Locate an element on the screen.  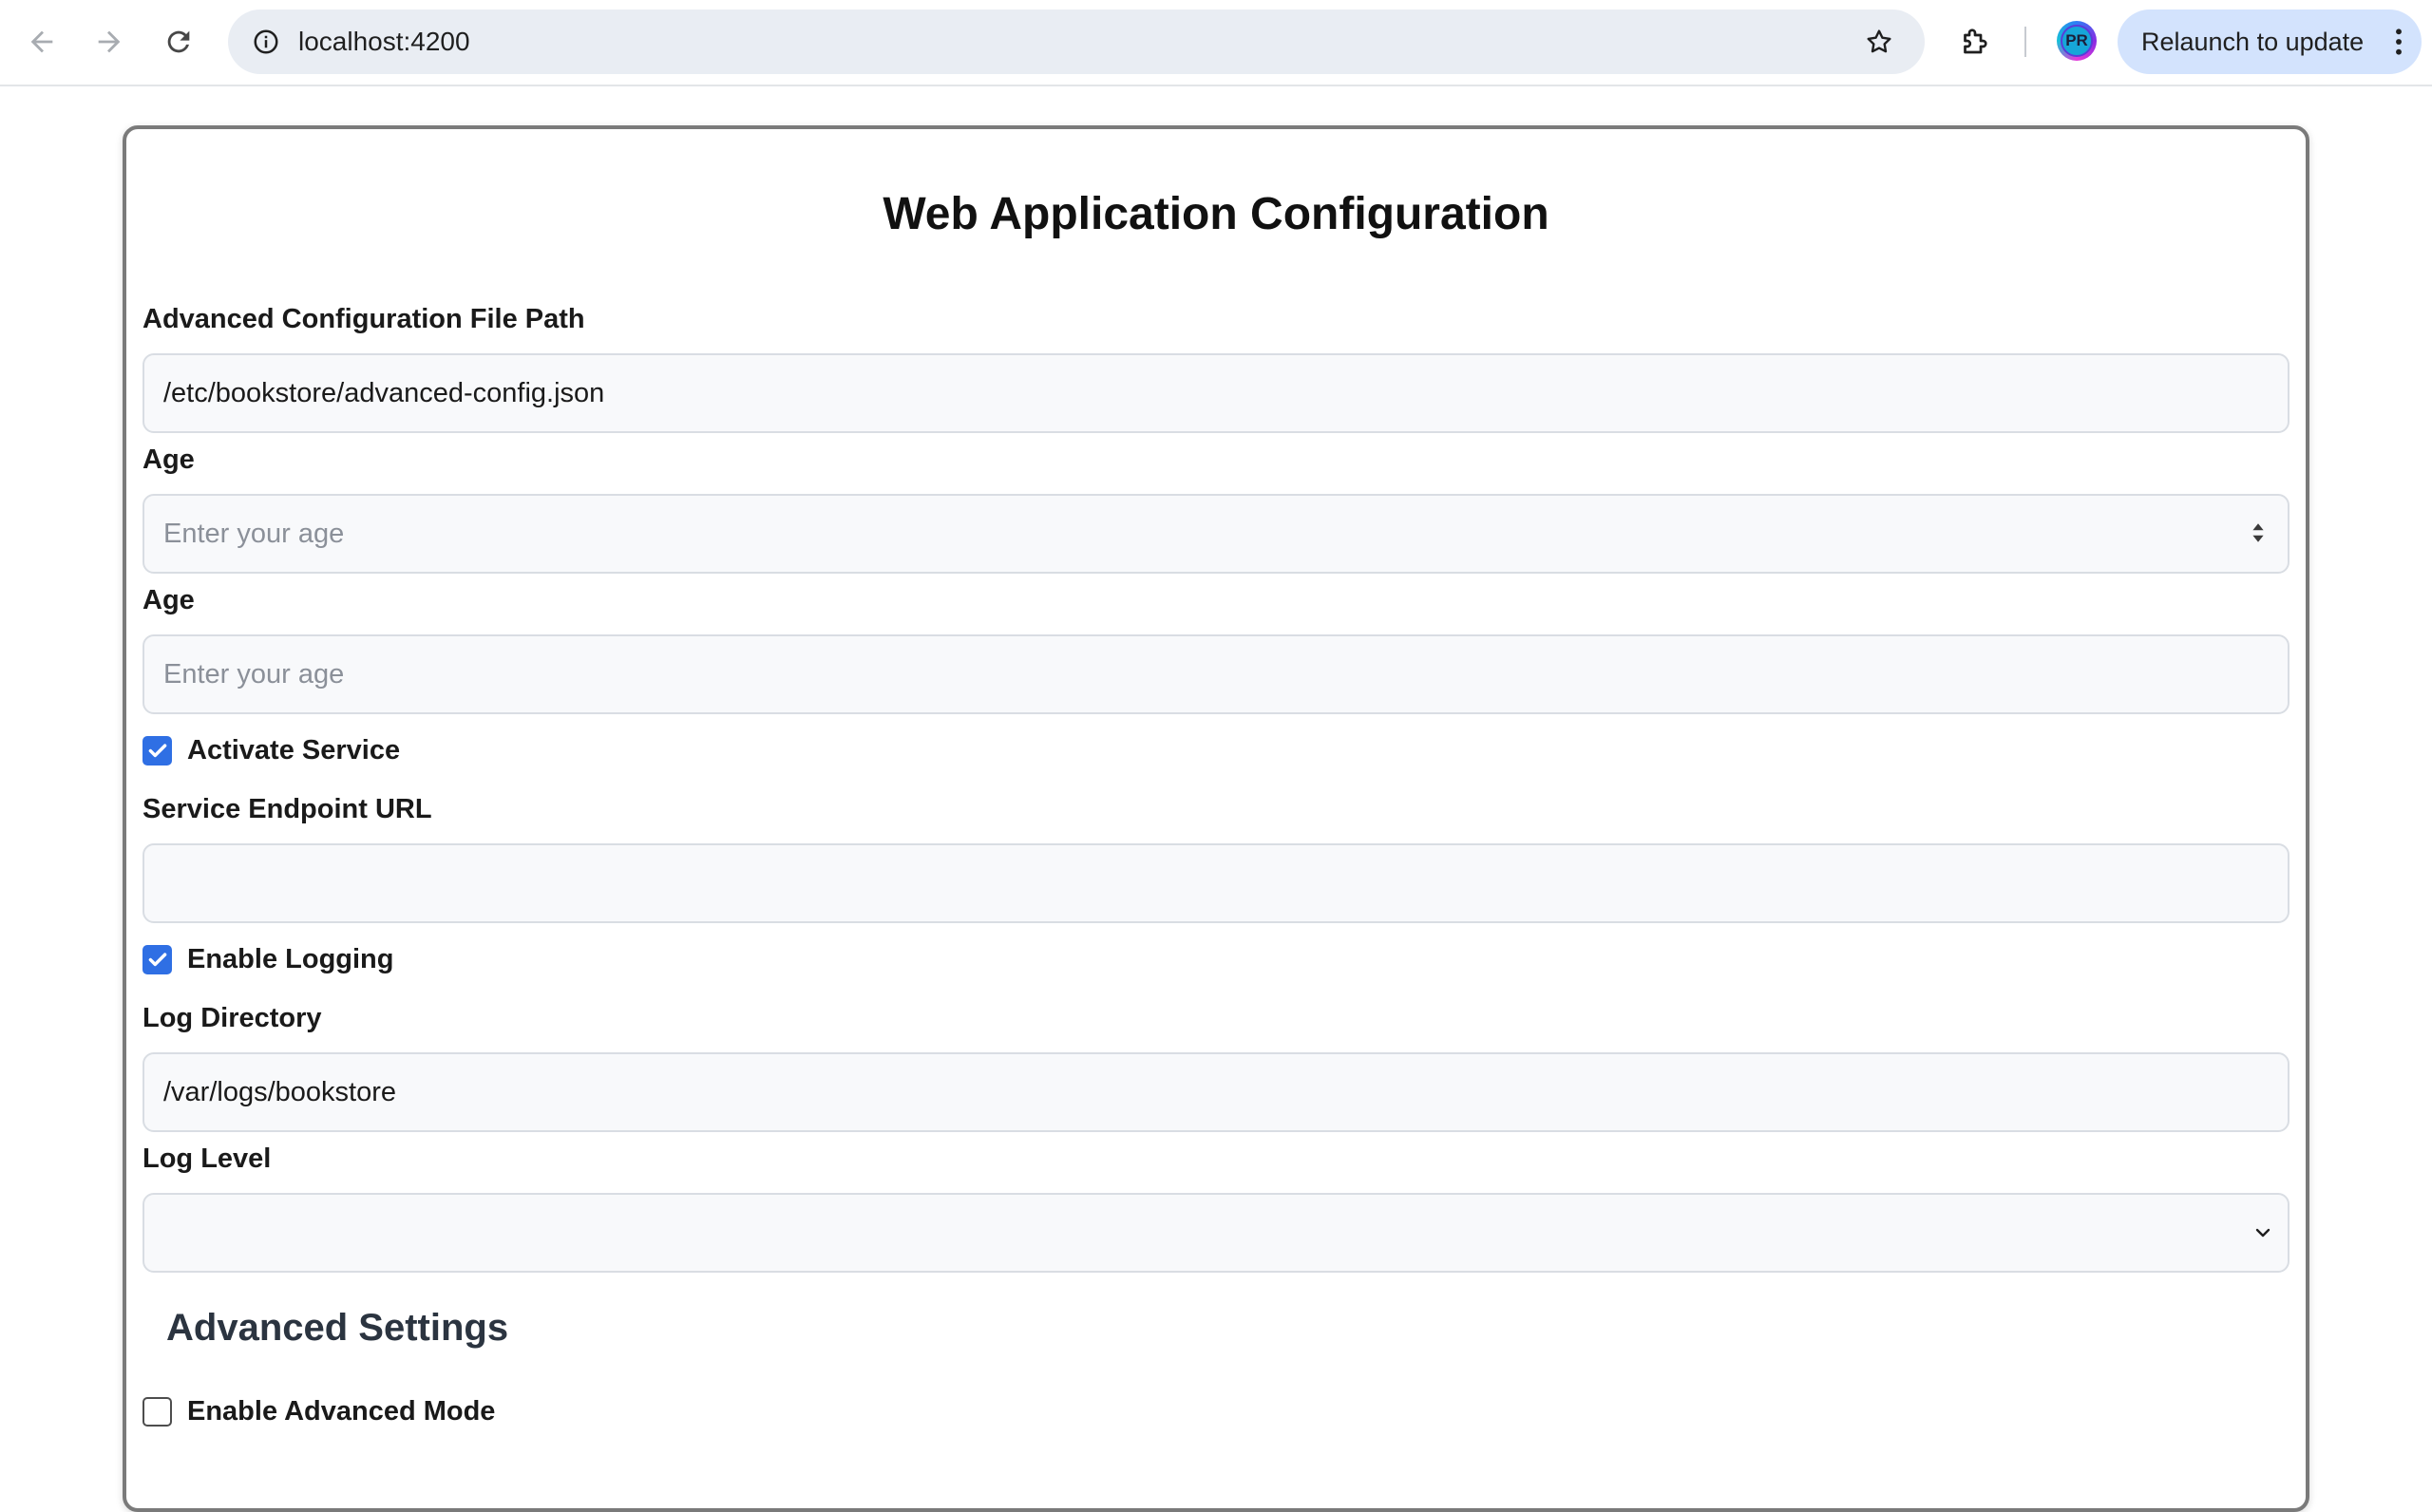
site-info-icon is located at coordinates (266, 42).